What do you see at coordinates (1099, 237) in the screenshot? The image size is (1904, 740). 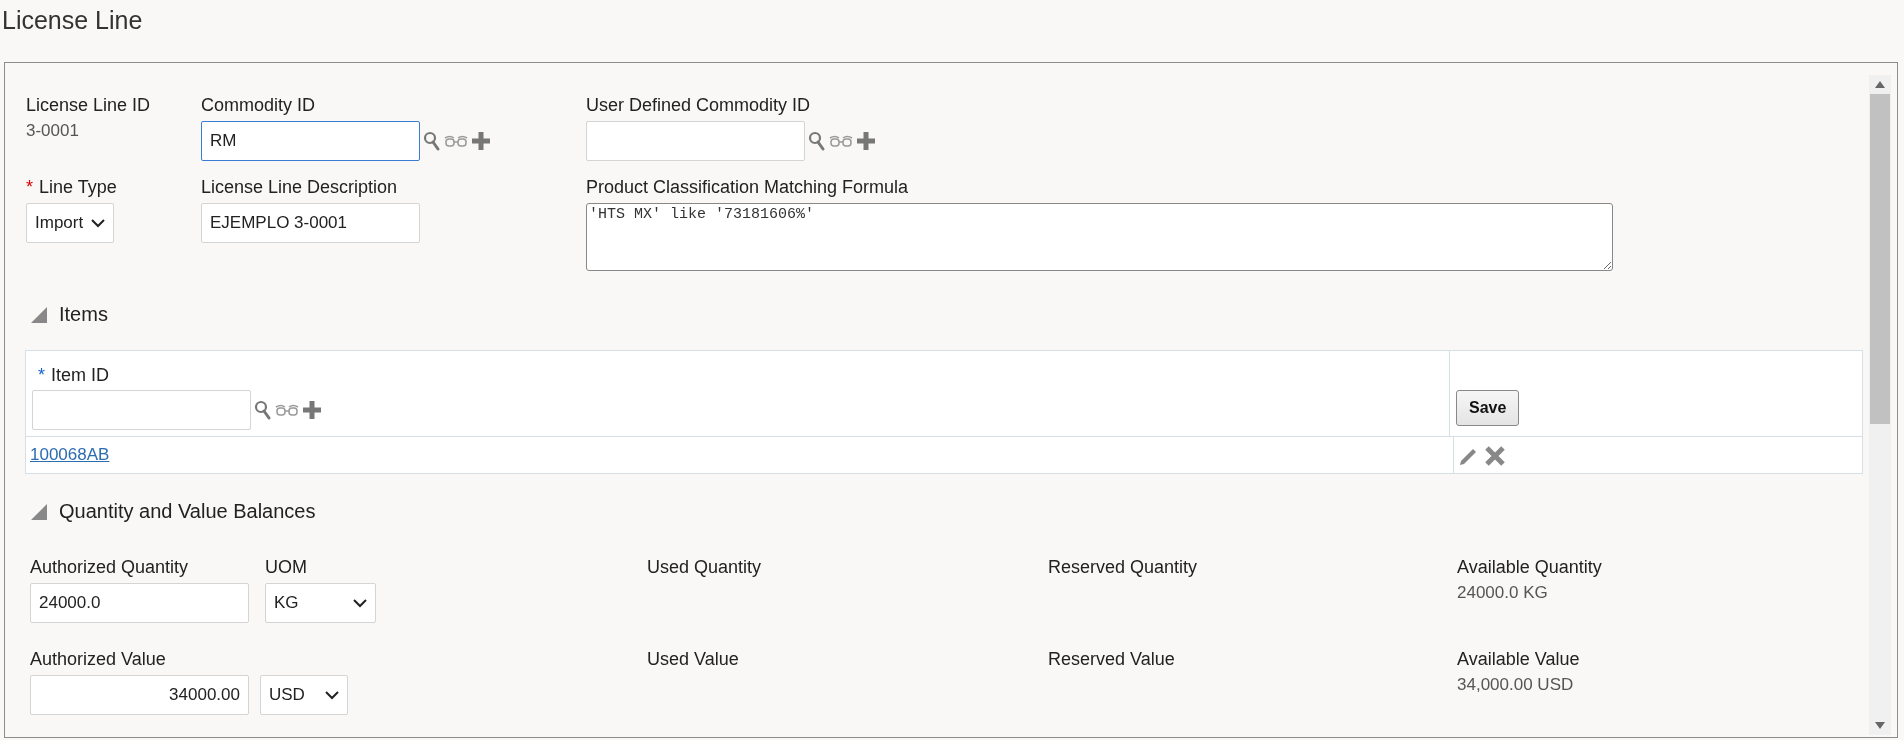 I see `formula-textarea: 'HTS MX' like '73181606%'` at bounding box center [1099, 237].